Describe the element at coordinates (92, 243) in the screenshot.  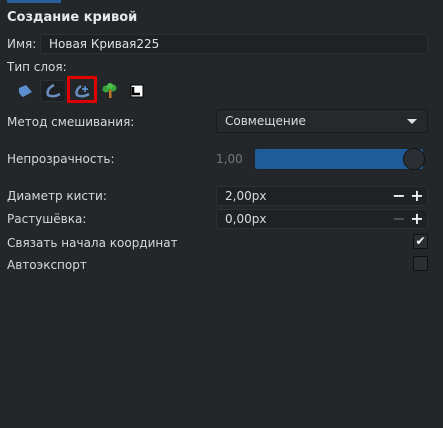
I see `link-origins-label: Связать начала координат` at that location.